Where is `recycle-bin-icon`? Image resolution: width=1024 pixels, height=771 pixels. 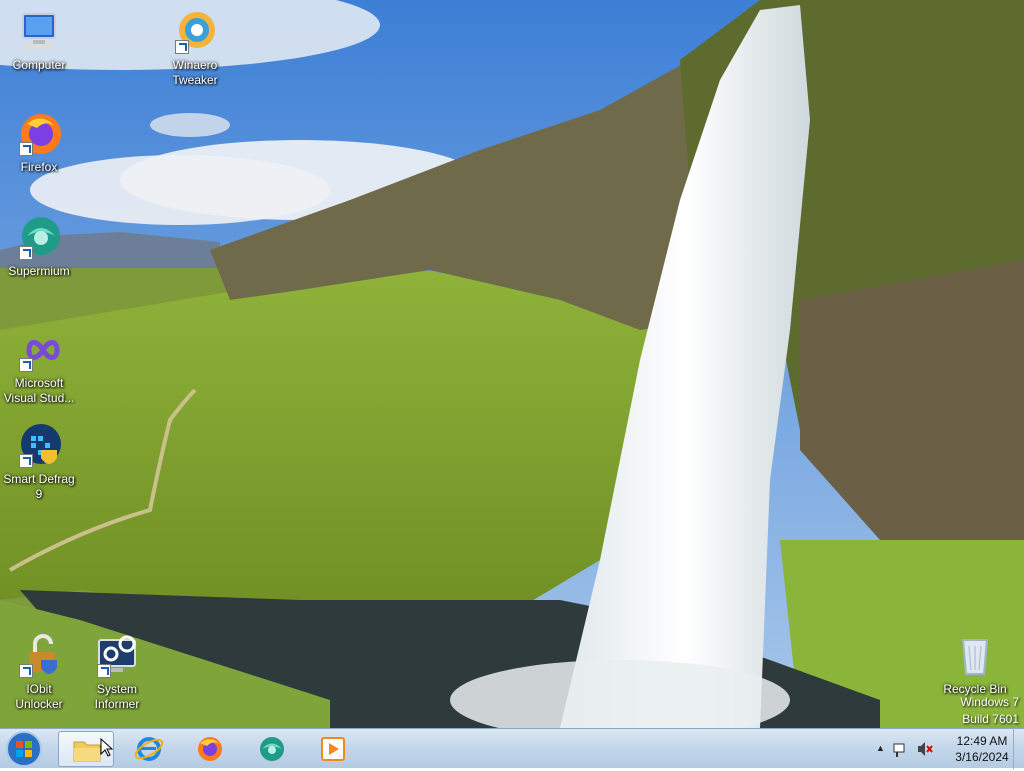
recycle-bin-icon is located at coordinates (975, 656).